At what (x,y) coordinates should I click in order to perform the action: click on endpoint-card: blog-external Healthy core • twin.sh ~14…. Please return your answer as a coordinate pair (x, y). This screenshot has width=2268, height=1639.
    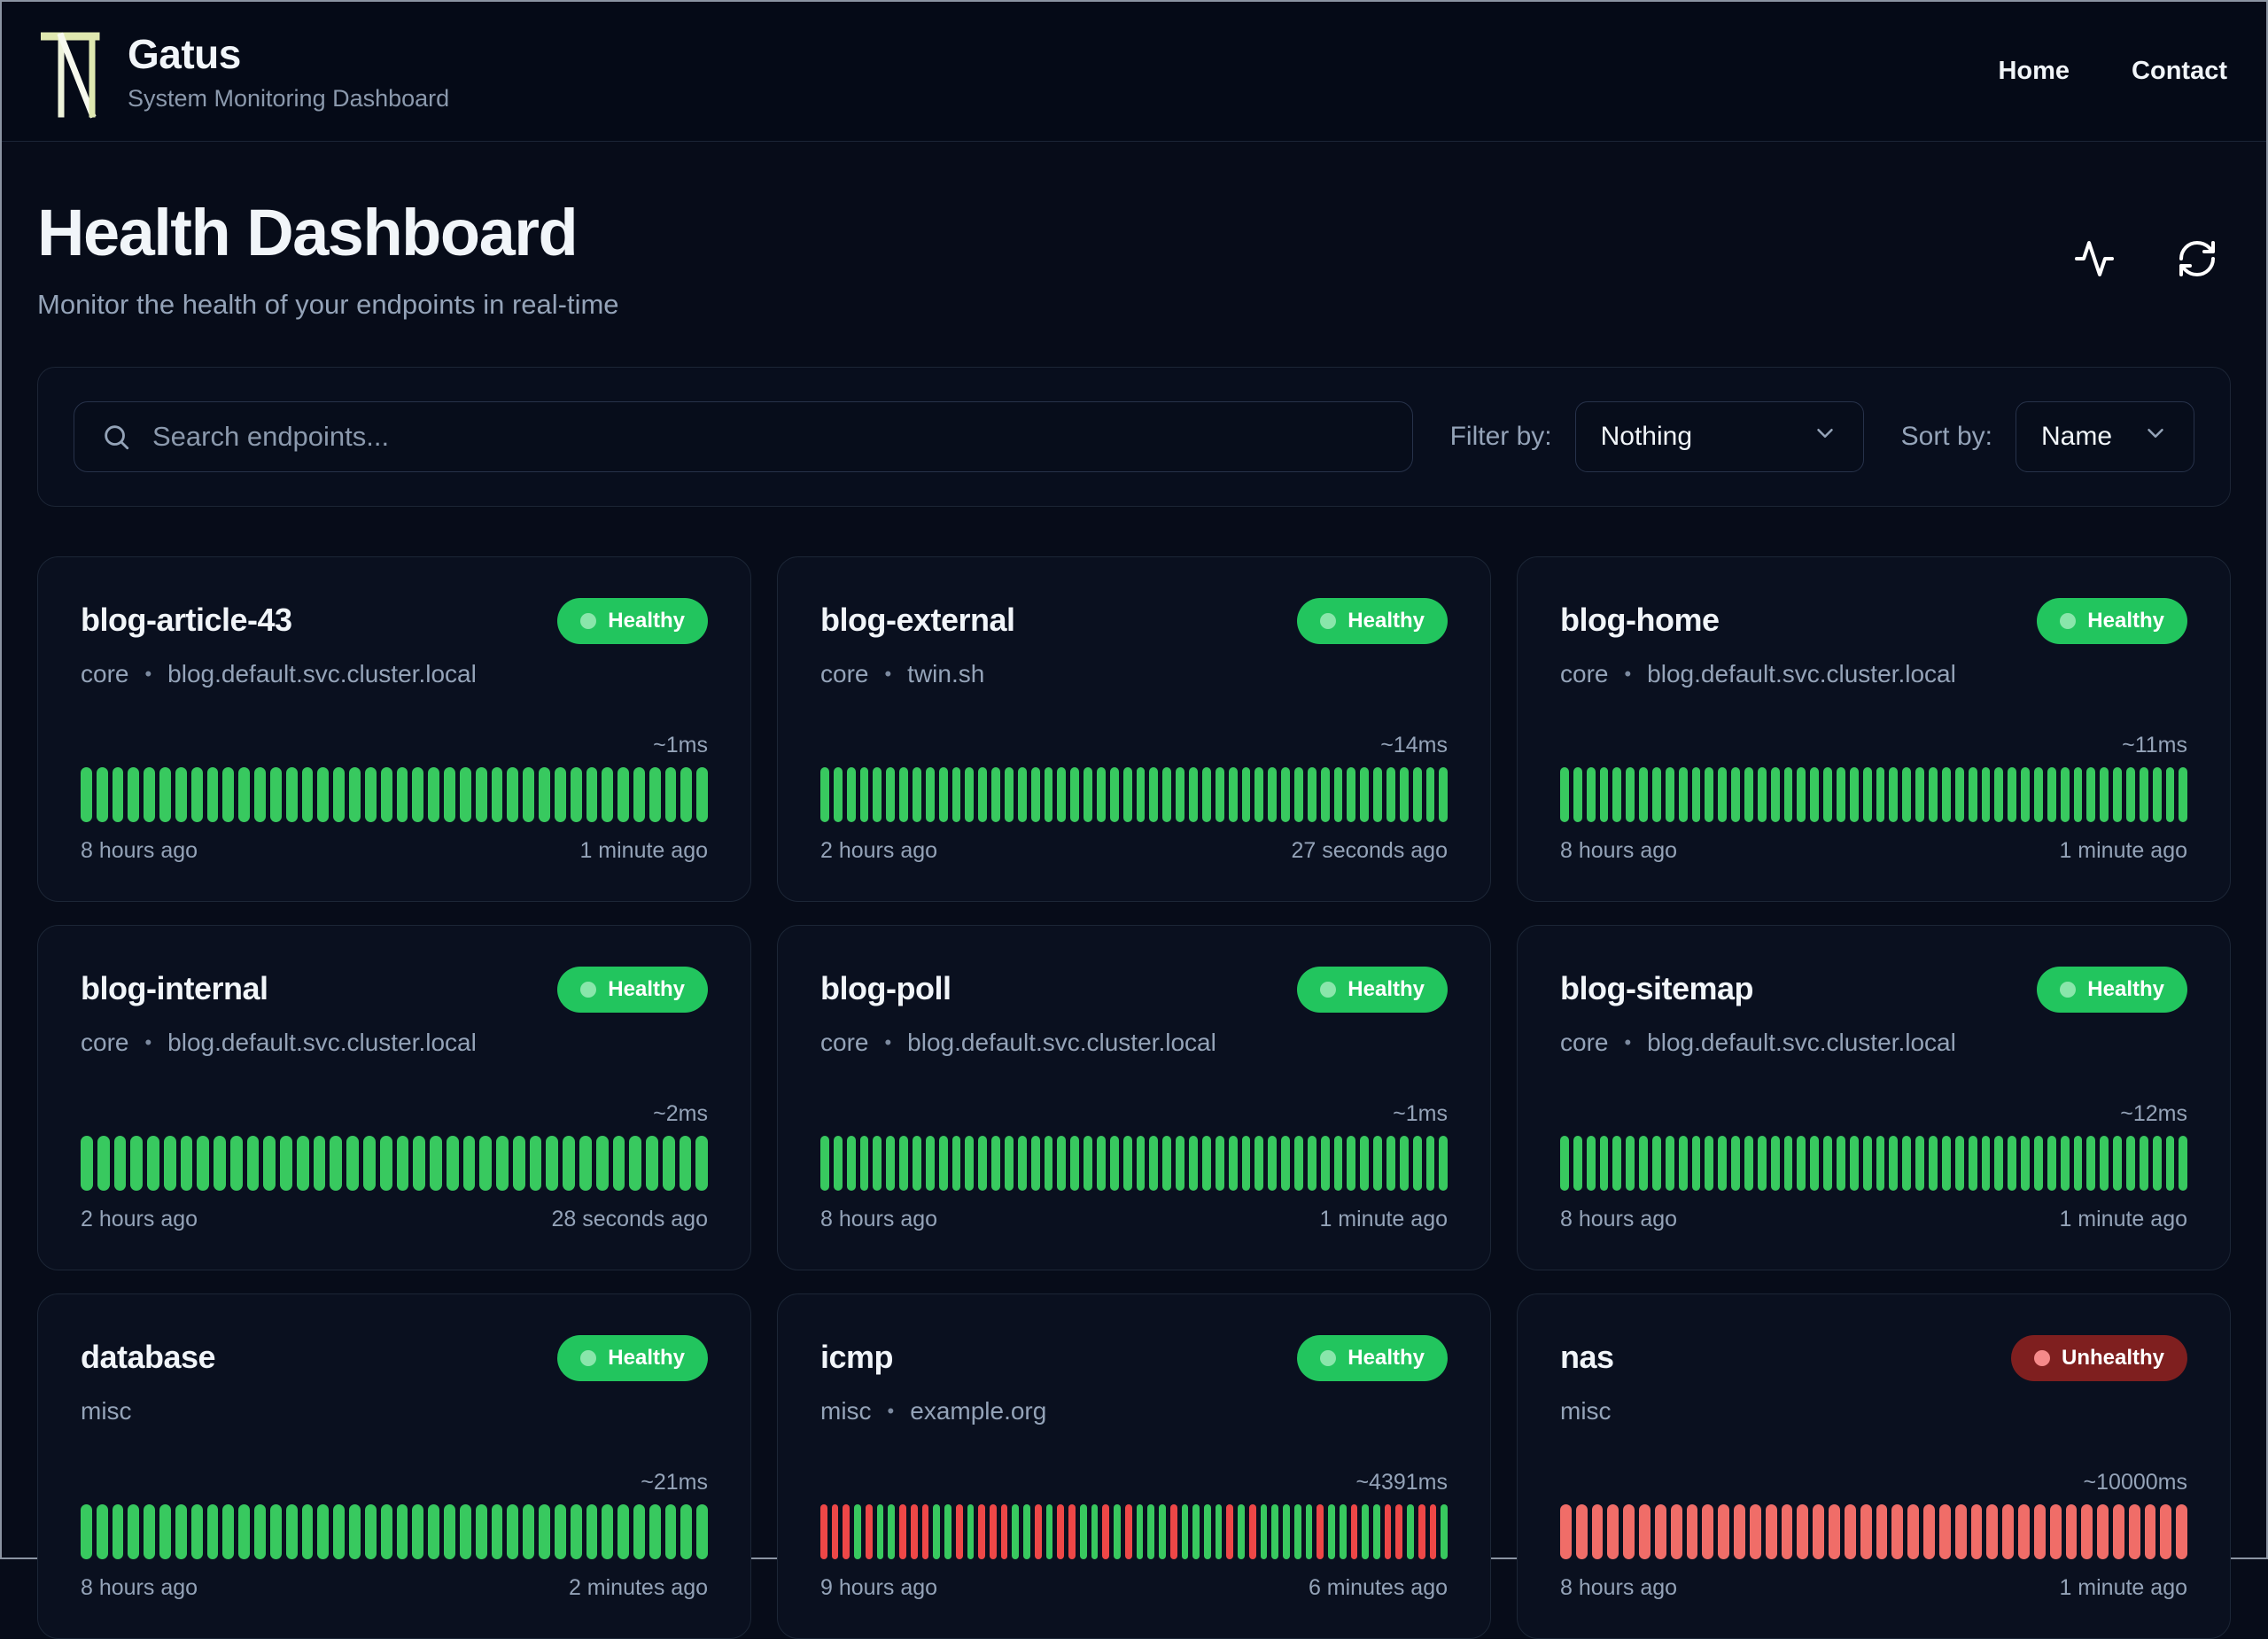
    Looking at the image, I should click on (1134, 728).